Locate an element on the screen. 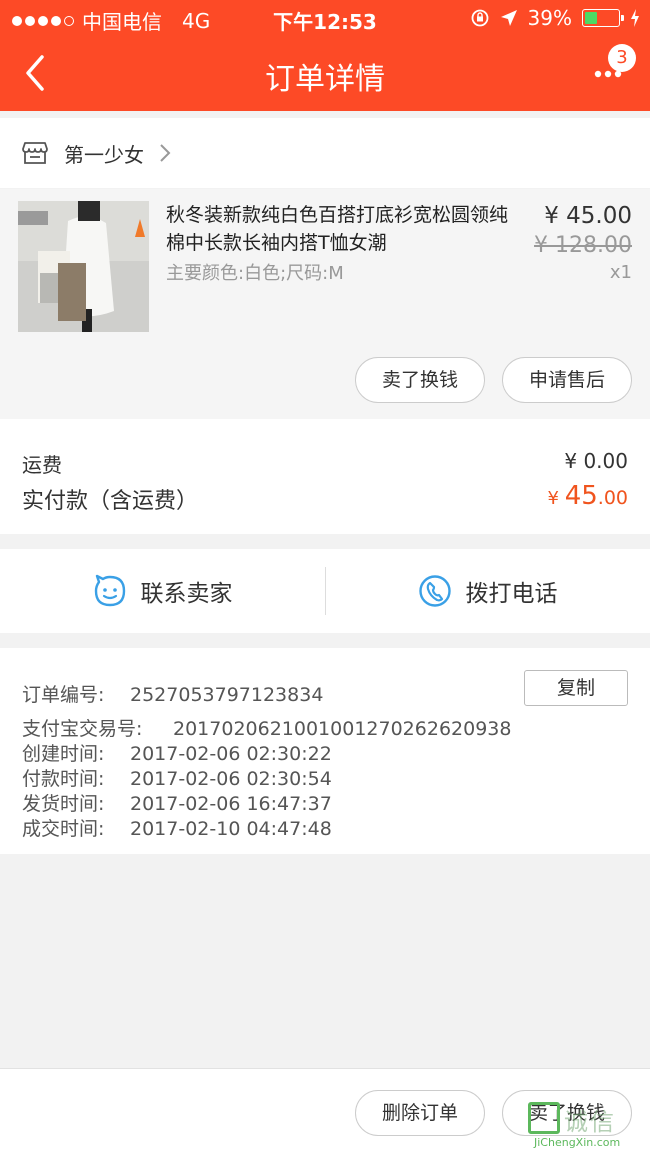 The height and width of the screenshot is (1156, 650). watermark-subtext: JiChengXin.com is located at coordinates (577, 1142).